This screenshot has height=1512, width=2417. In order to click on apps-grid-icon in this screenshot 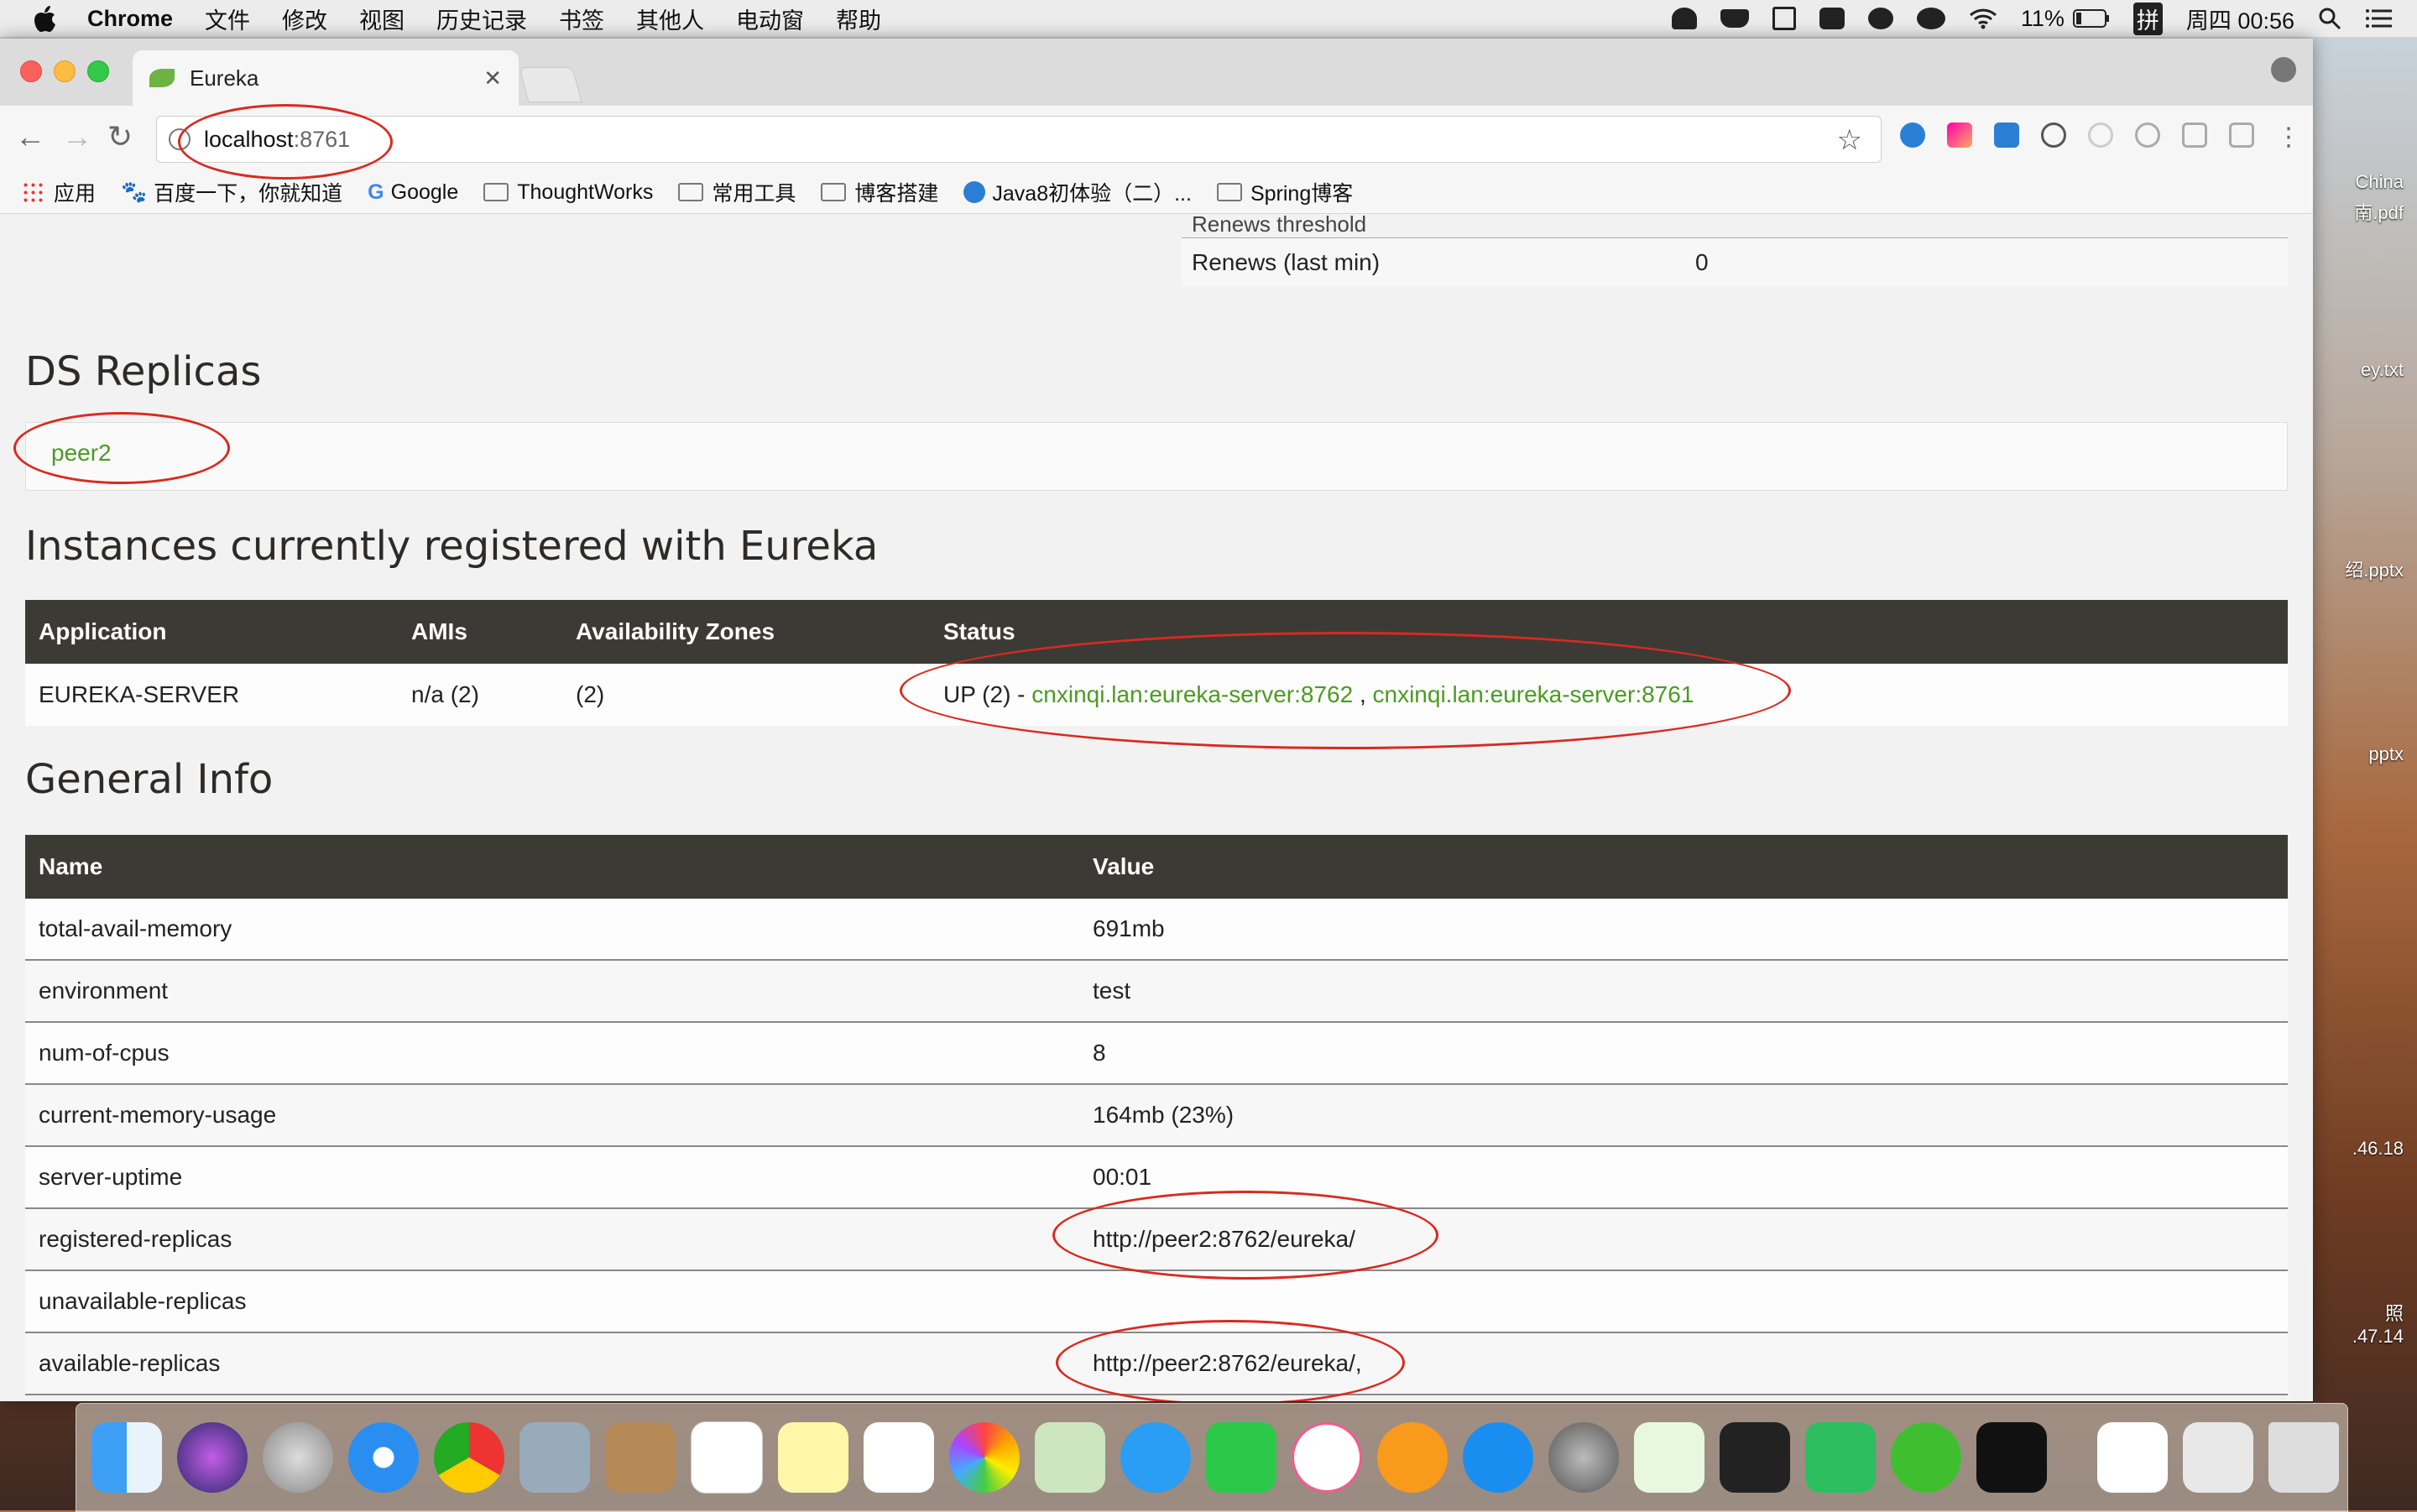, I will do `click(33, 192)`.